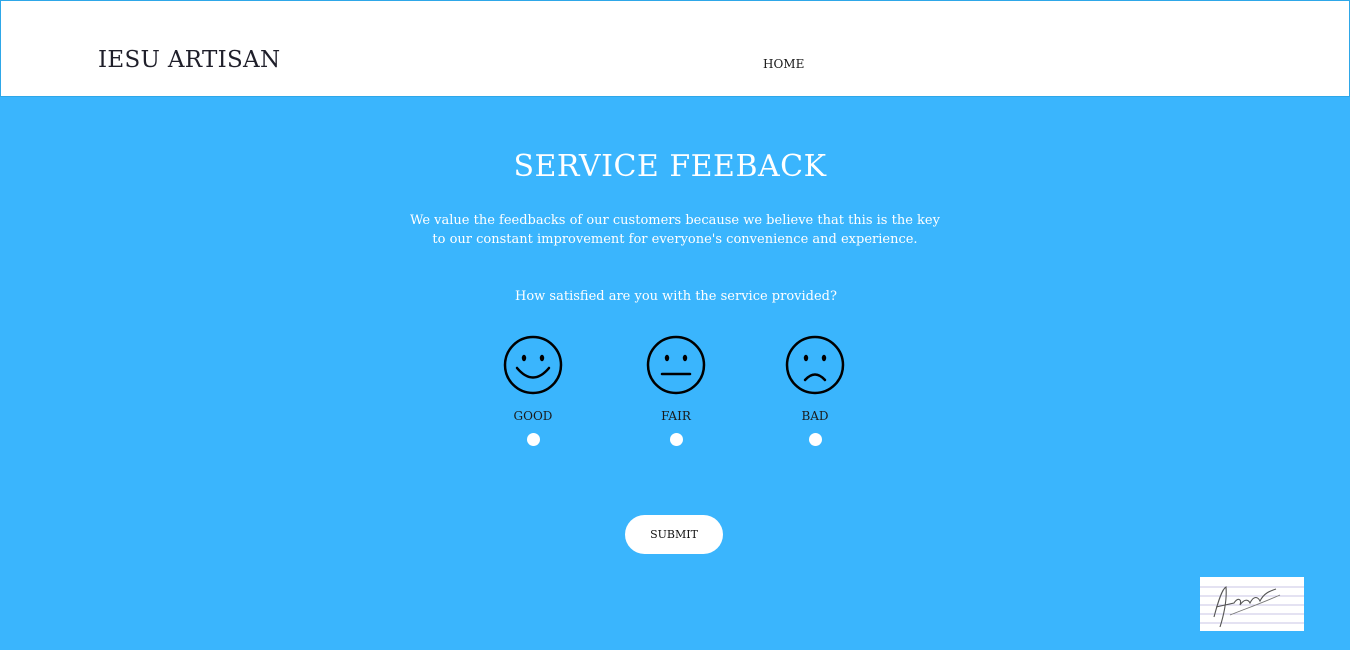 This screenshot has height=650, width=1350. I want to click on rating-label-fair: FAIR, so click(676, 416).